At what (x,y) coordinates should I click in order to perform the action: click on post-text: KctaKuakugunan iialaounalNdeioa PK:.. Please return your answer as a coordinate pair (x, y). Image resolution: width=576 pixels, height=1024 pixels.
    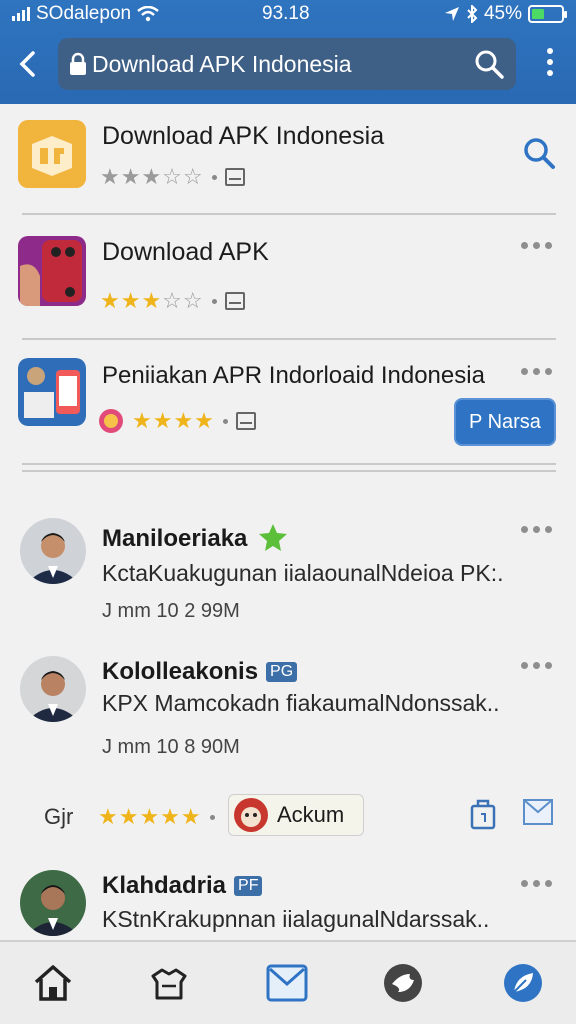
    Looking at the image, I should click on (303, 573).